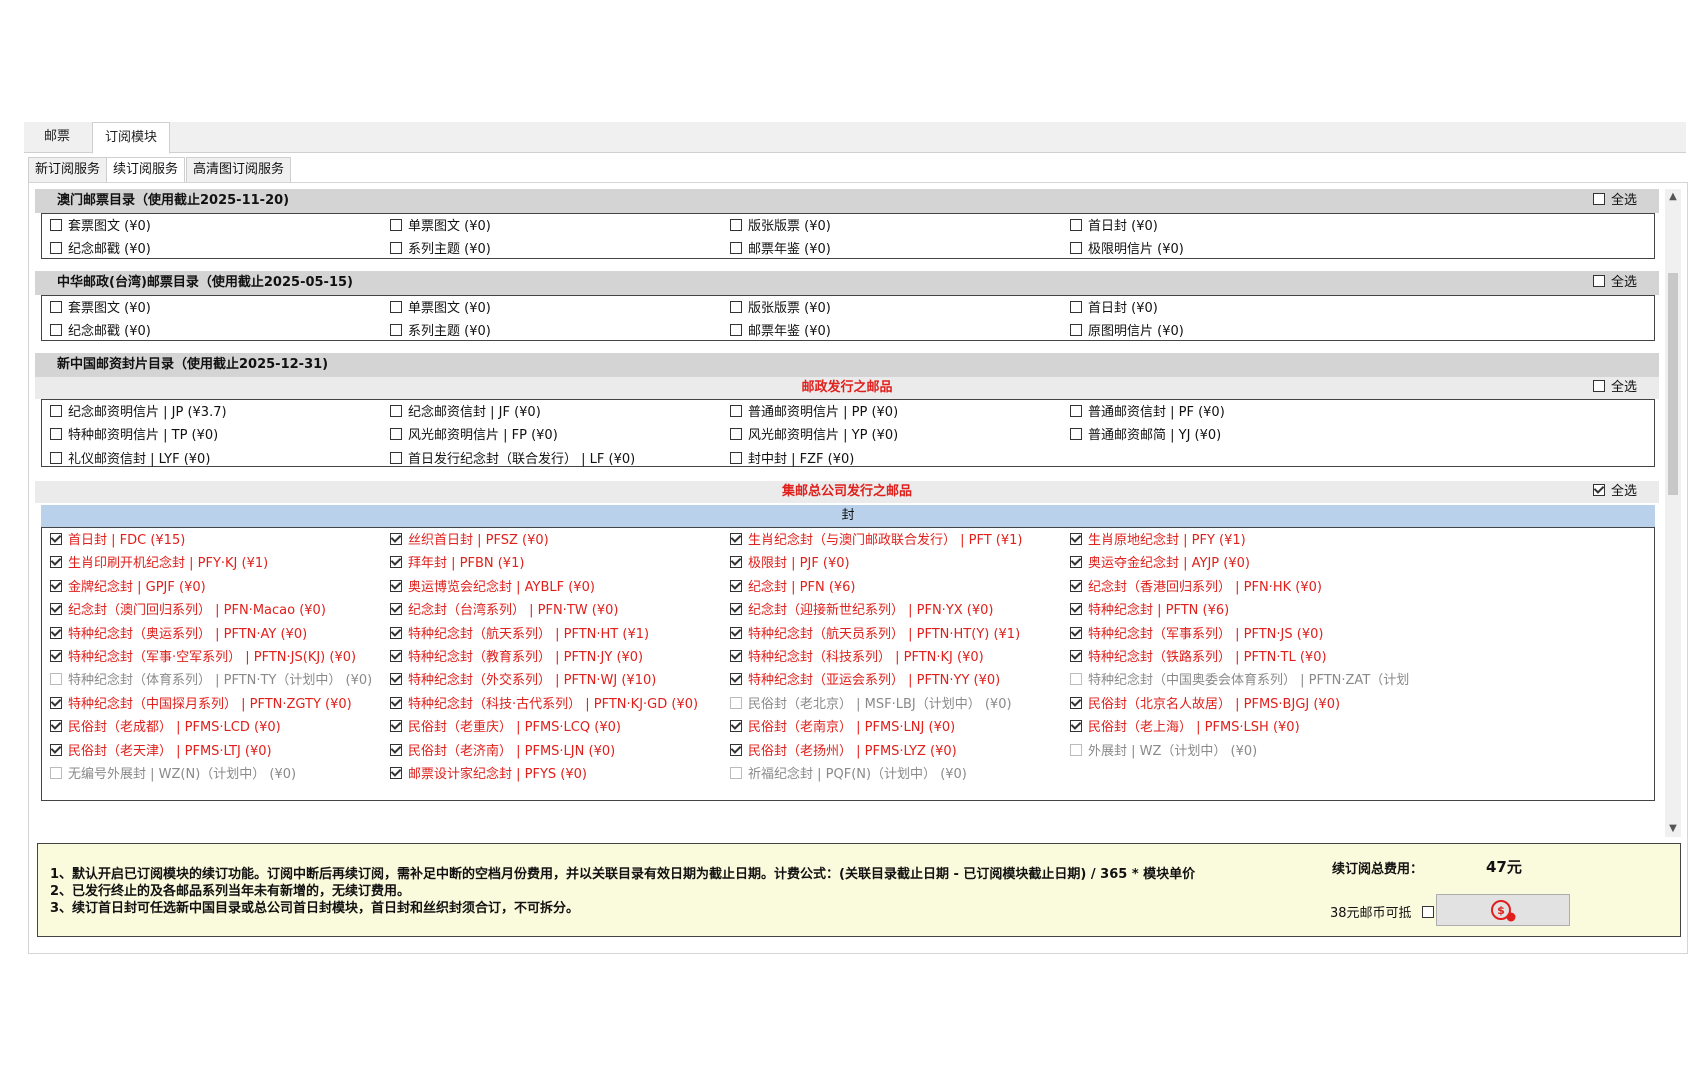  Describe the element at coordinates (100, 332) in the screenshot. I see `catalog-option: 纪念邮戳 (¥0)` at that location.